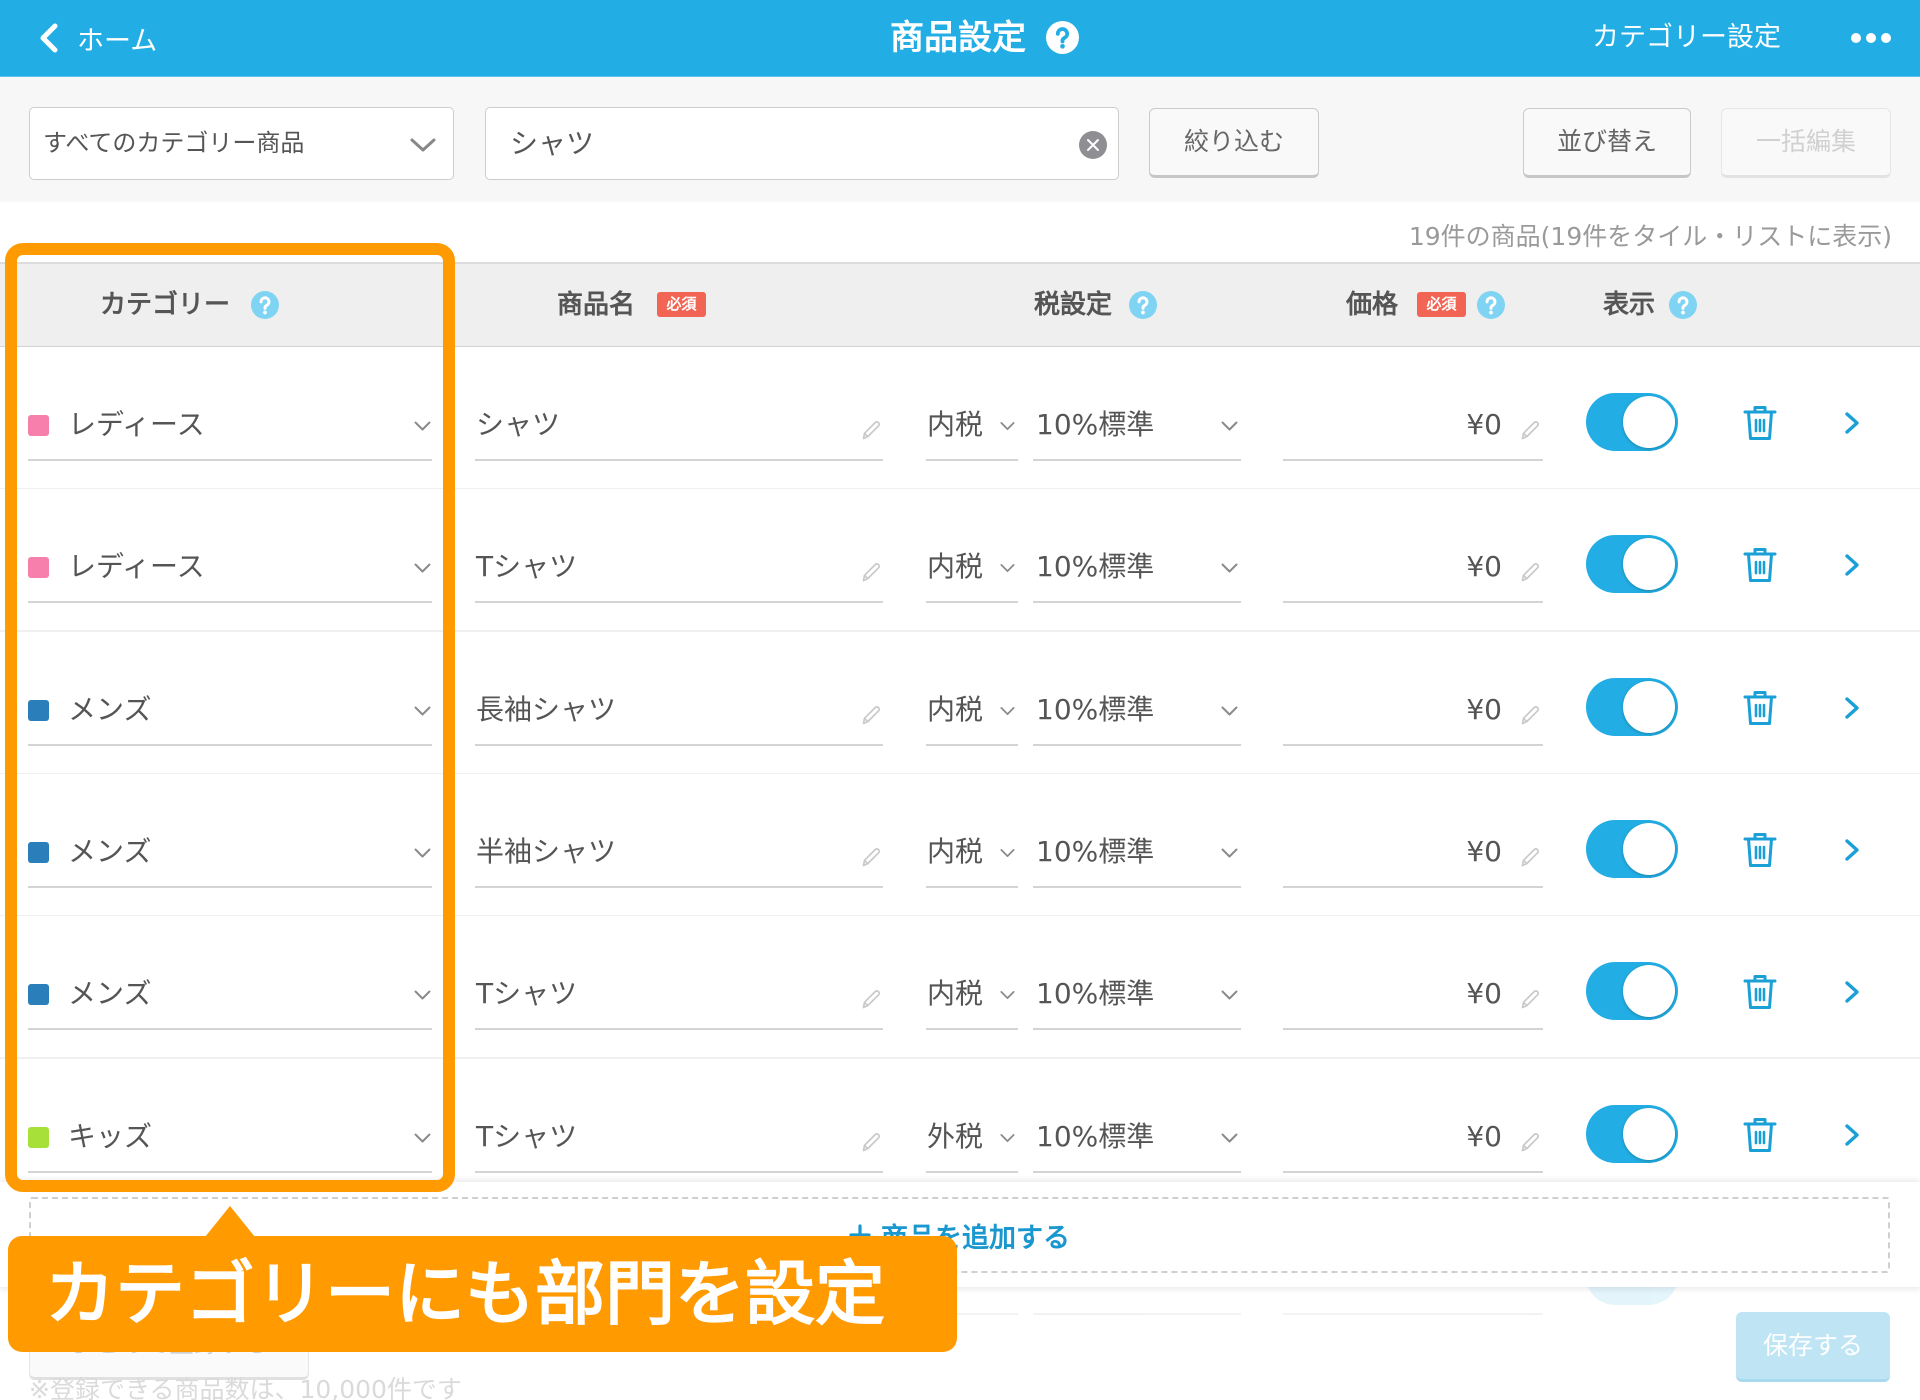 Image resolution: width=1920 pixels, height=1400 pixels. I want to click on product-row: レディース シャツ 内税 10%標準 ¥0, so click(960, 418).